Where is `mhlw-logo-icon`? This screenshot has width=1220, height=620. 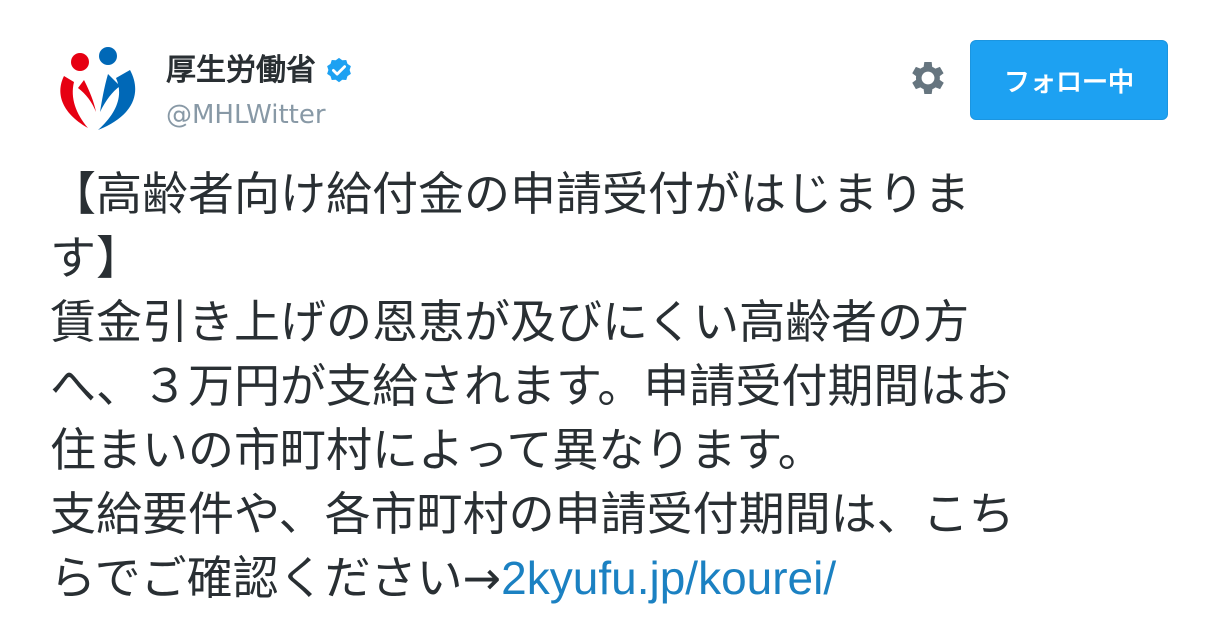 mhlw-logo-icon is located at coordinates (98, 88).